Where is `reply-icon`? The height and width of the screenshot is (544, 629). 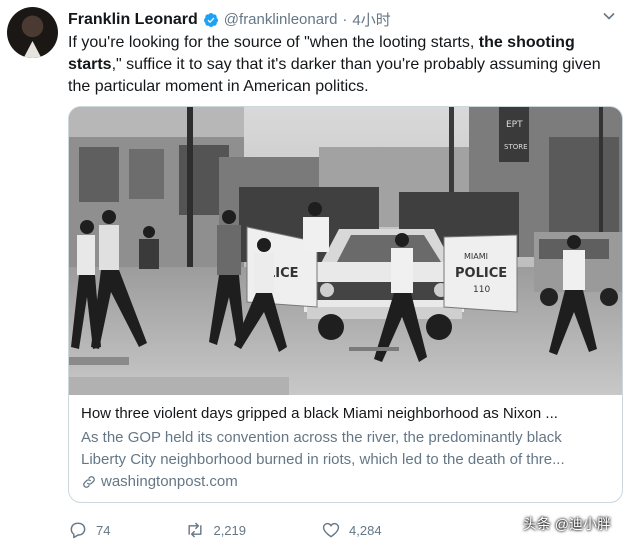
reply-icon is located at coordinates (78, 530).